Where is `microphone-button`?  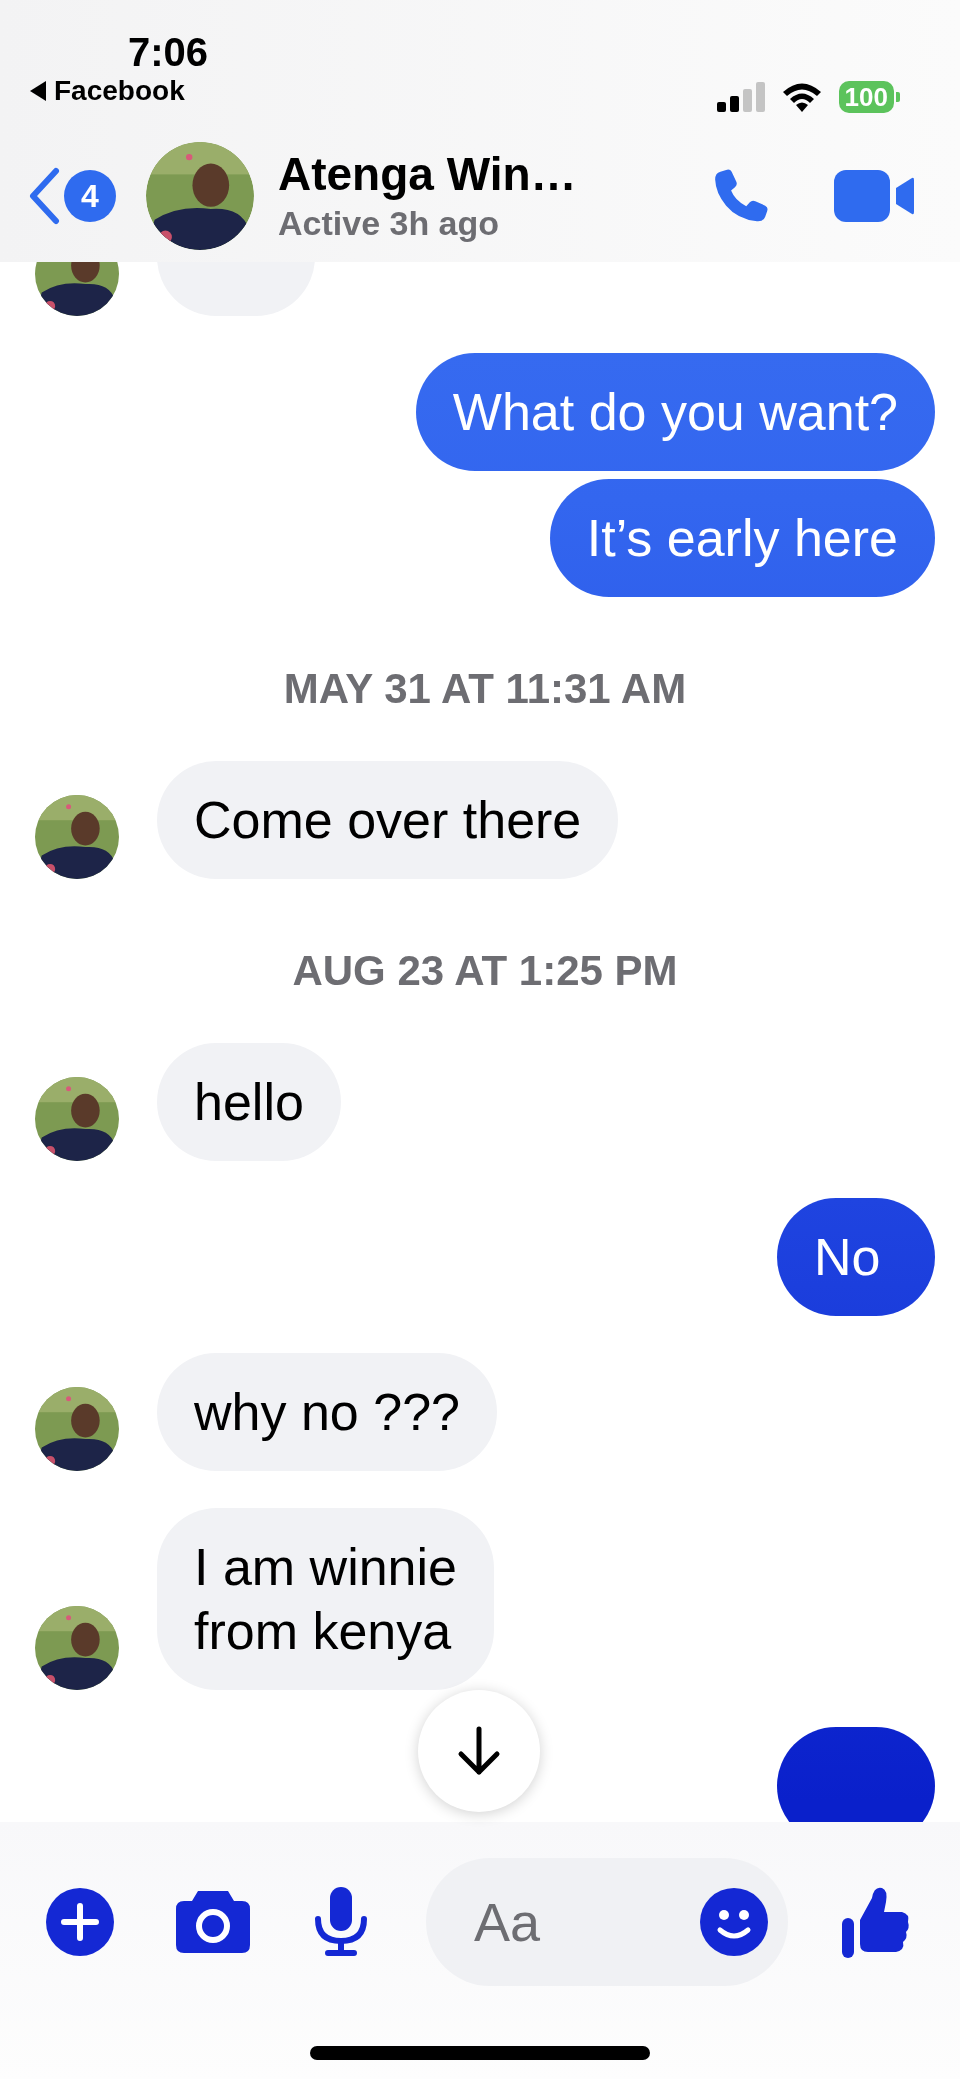 microphone-button is located at coordinates (341, 1922).